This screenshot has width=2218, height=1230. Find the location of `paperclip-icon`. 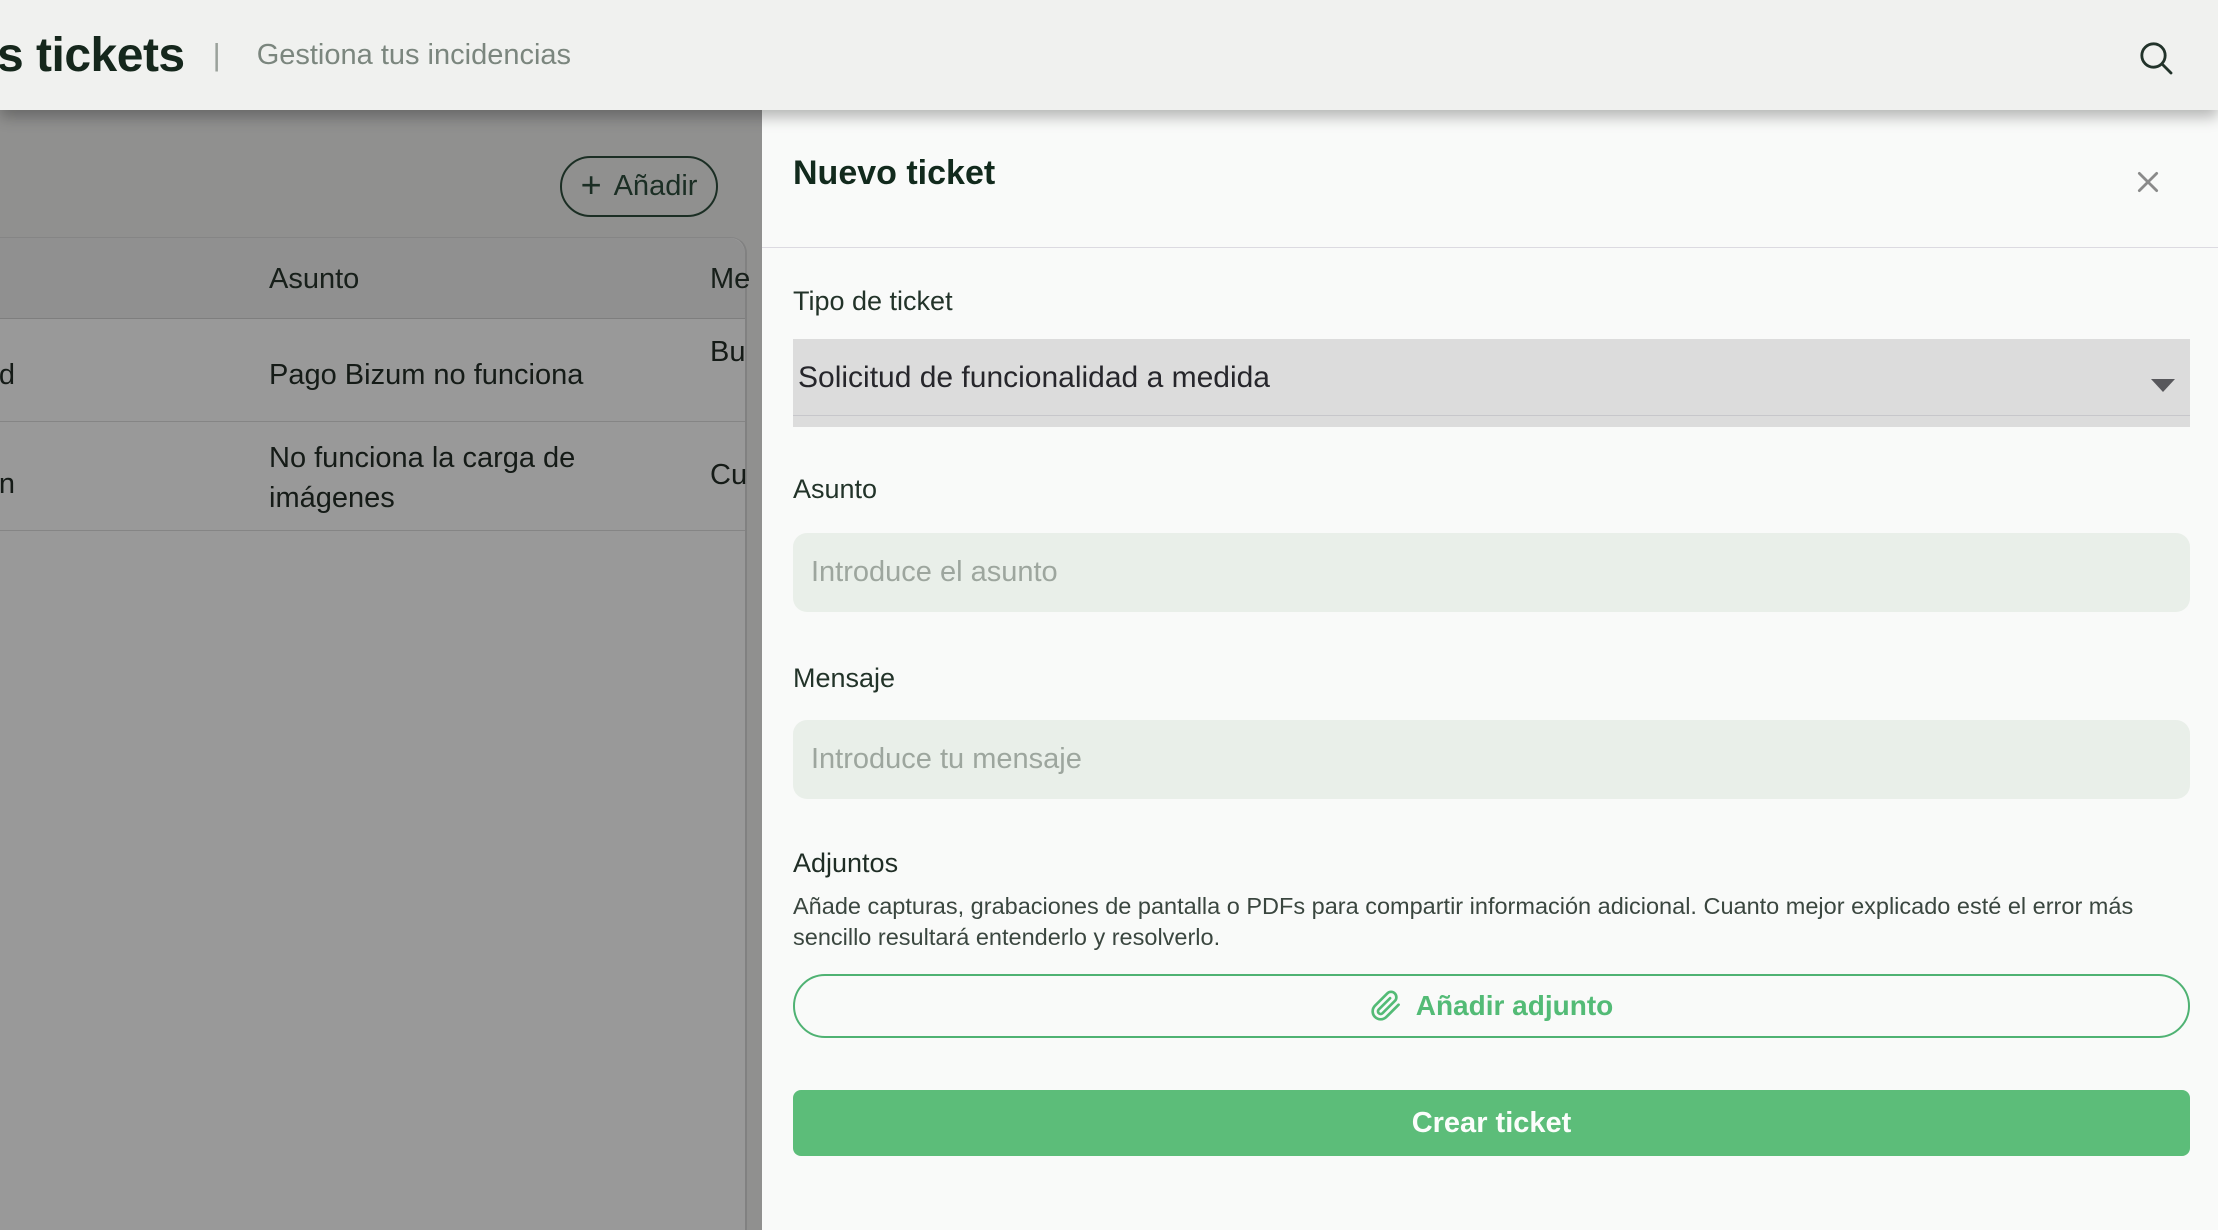

paperclip-icon is located at coordinates (1385, 1005).